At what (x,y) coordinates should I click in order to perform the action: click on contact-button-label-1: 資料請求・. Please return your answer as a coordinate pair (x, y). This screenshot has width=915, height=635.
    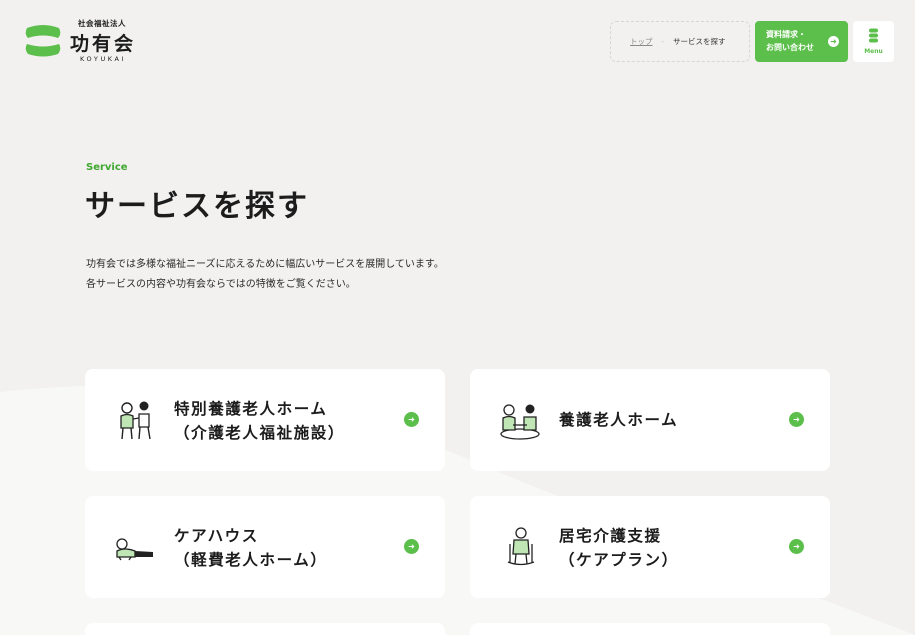
    Looking at the image, I should click on (786, 34).